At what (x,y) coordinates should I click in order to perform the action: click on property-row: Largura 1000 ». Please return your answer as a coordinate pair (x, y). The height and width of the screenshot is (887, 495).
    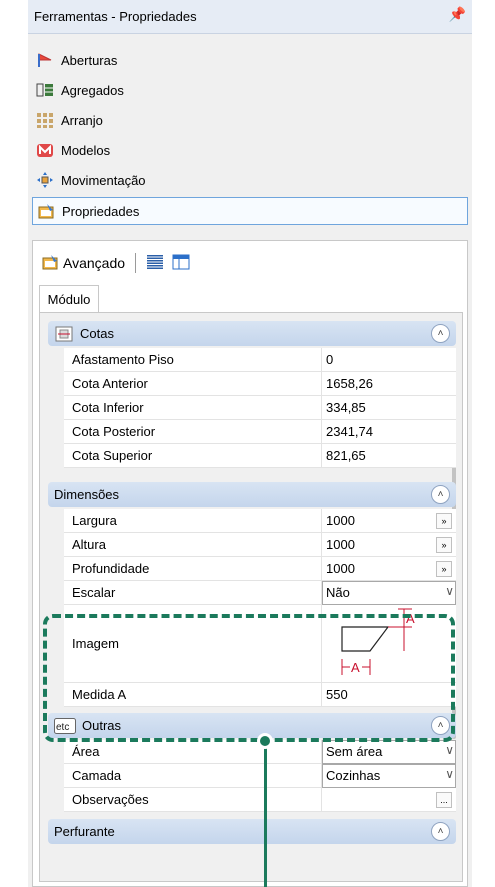
    Looking at the image, I should click on (260, 521).